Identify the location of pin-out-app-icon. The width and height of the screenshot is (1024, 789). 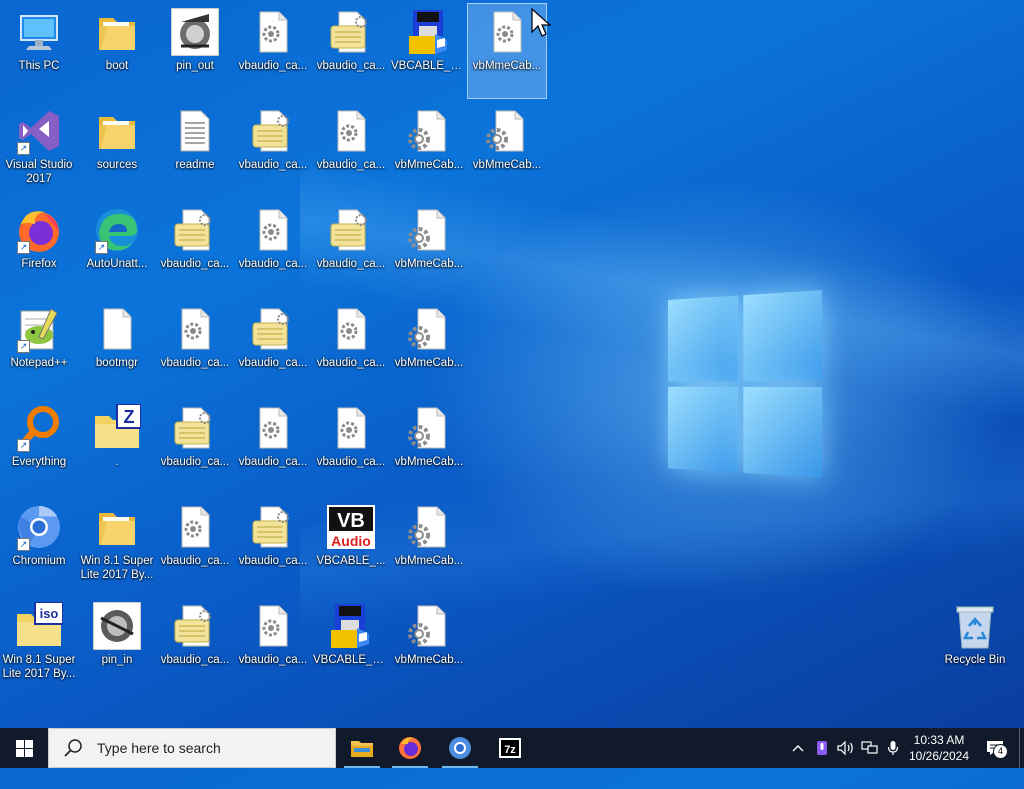
(195, 32).